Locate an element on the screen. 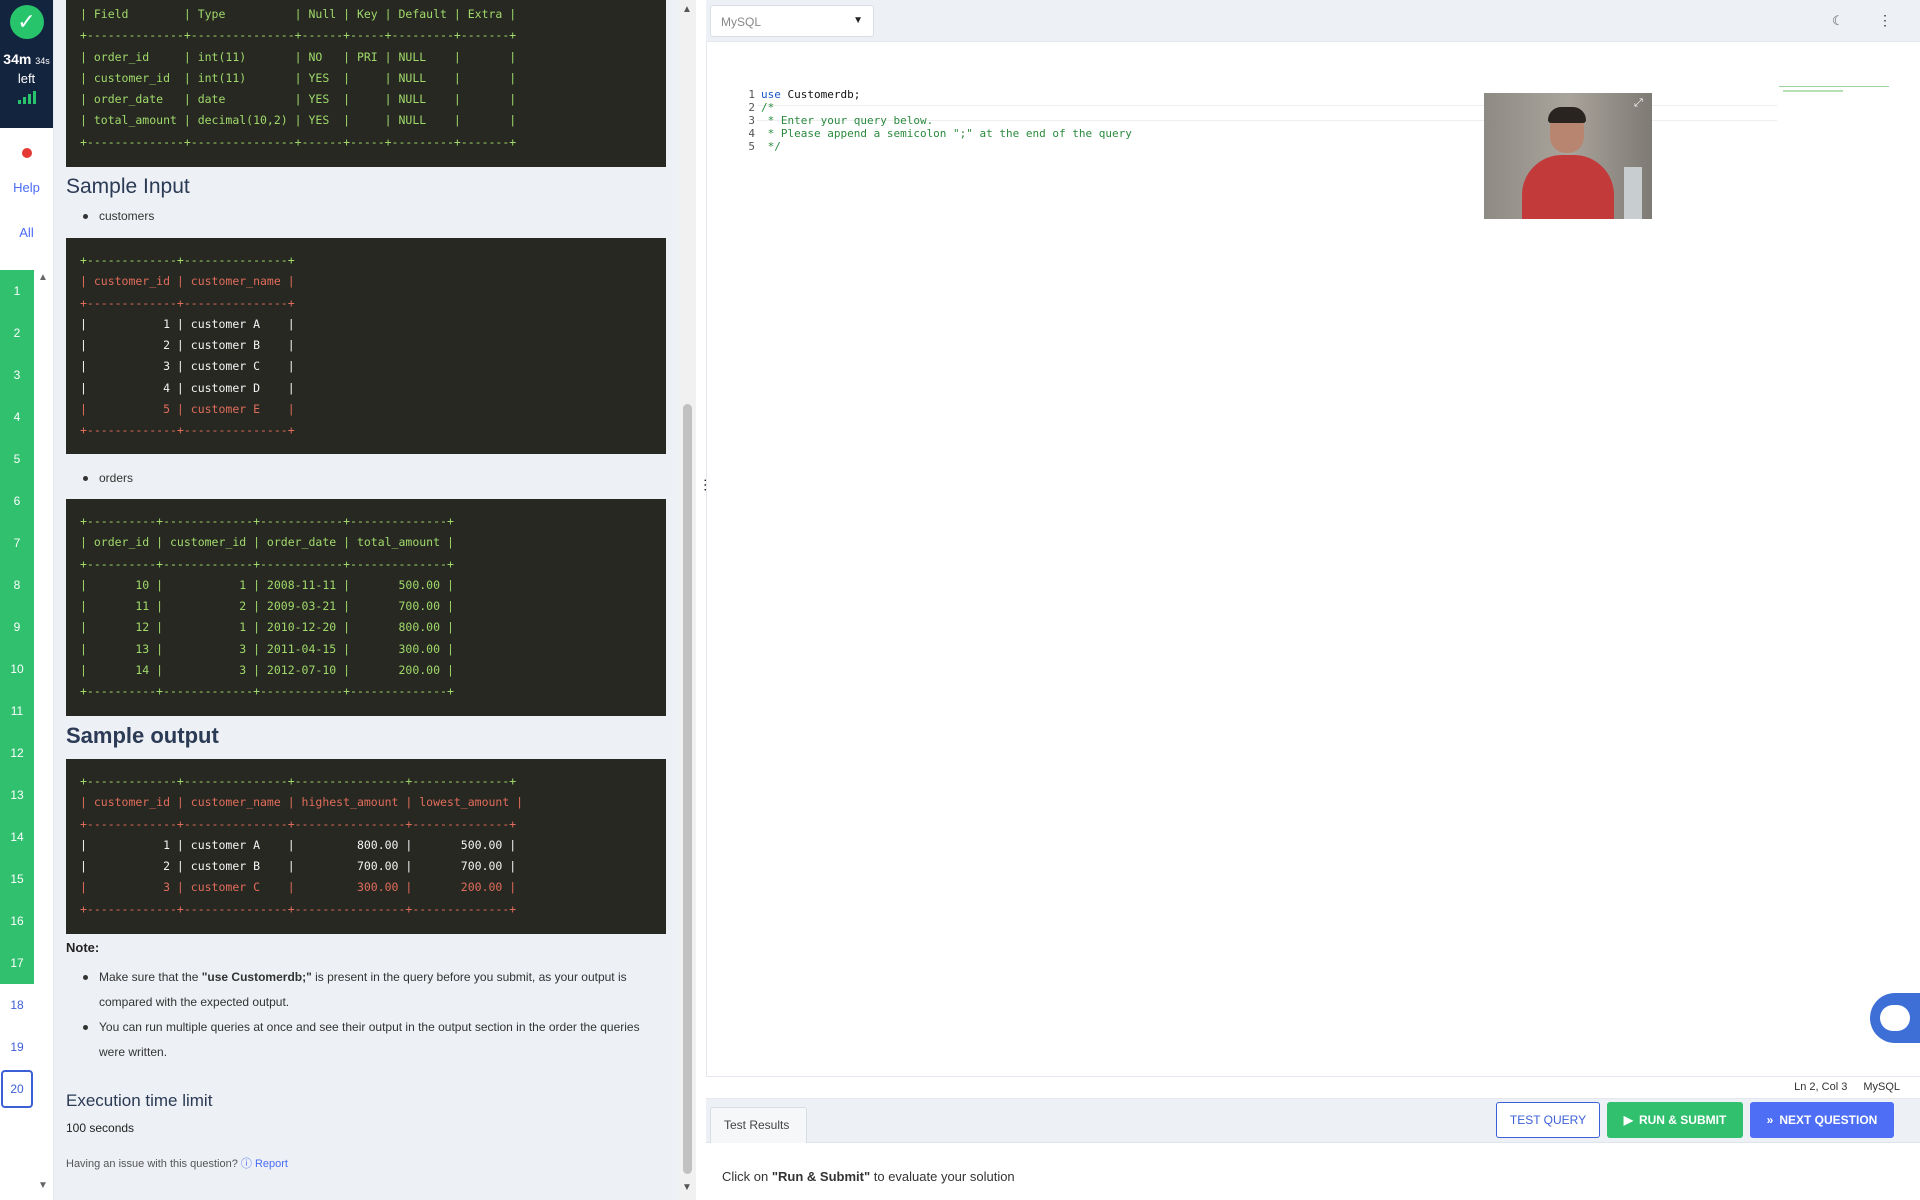  question-7: 7 is located at coordinates (17, 543).